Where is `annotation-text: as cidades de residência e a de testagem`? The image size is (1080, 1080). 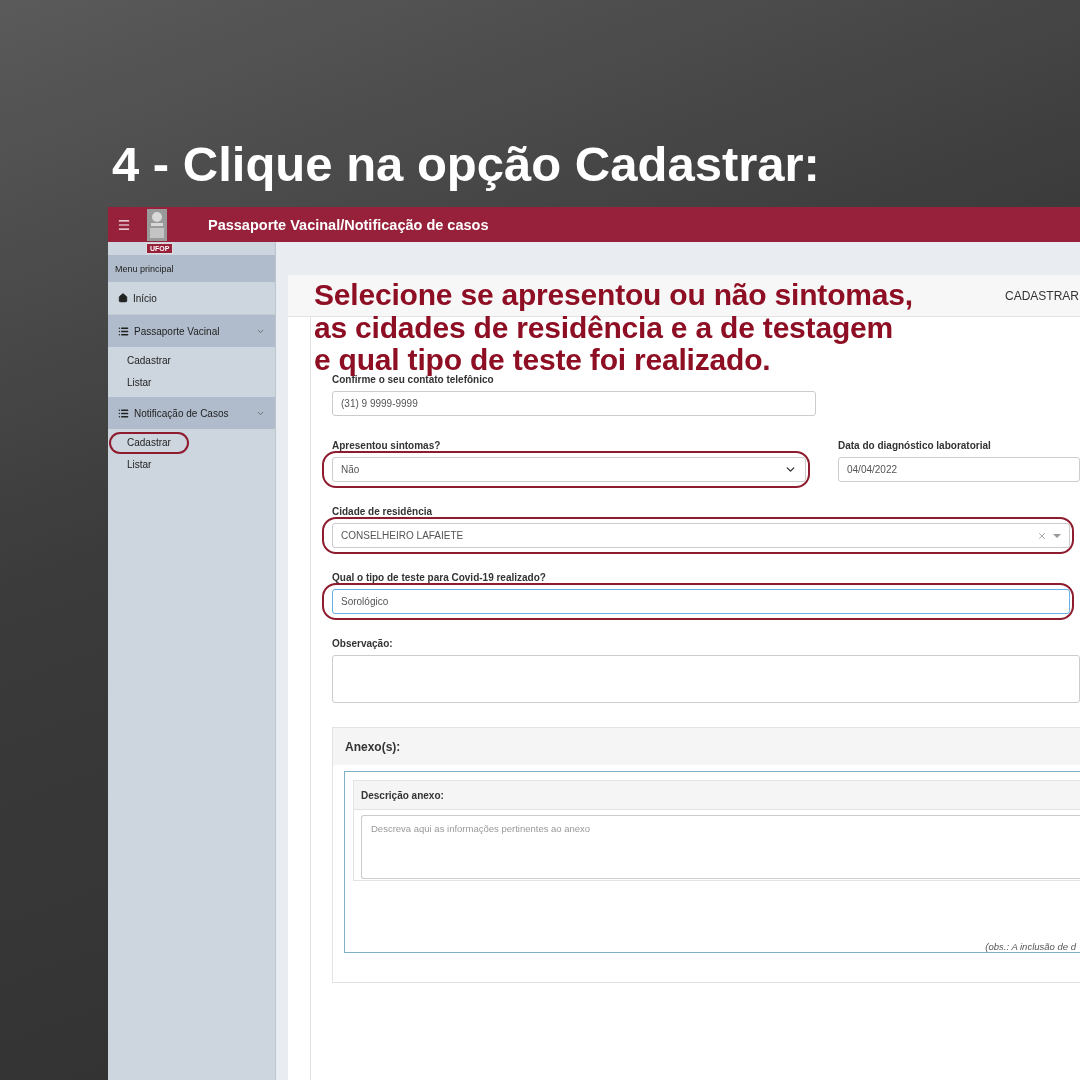
annotation-text: as cidades de residência e a de testagem is located at coordinates (604, 327).